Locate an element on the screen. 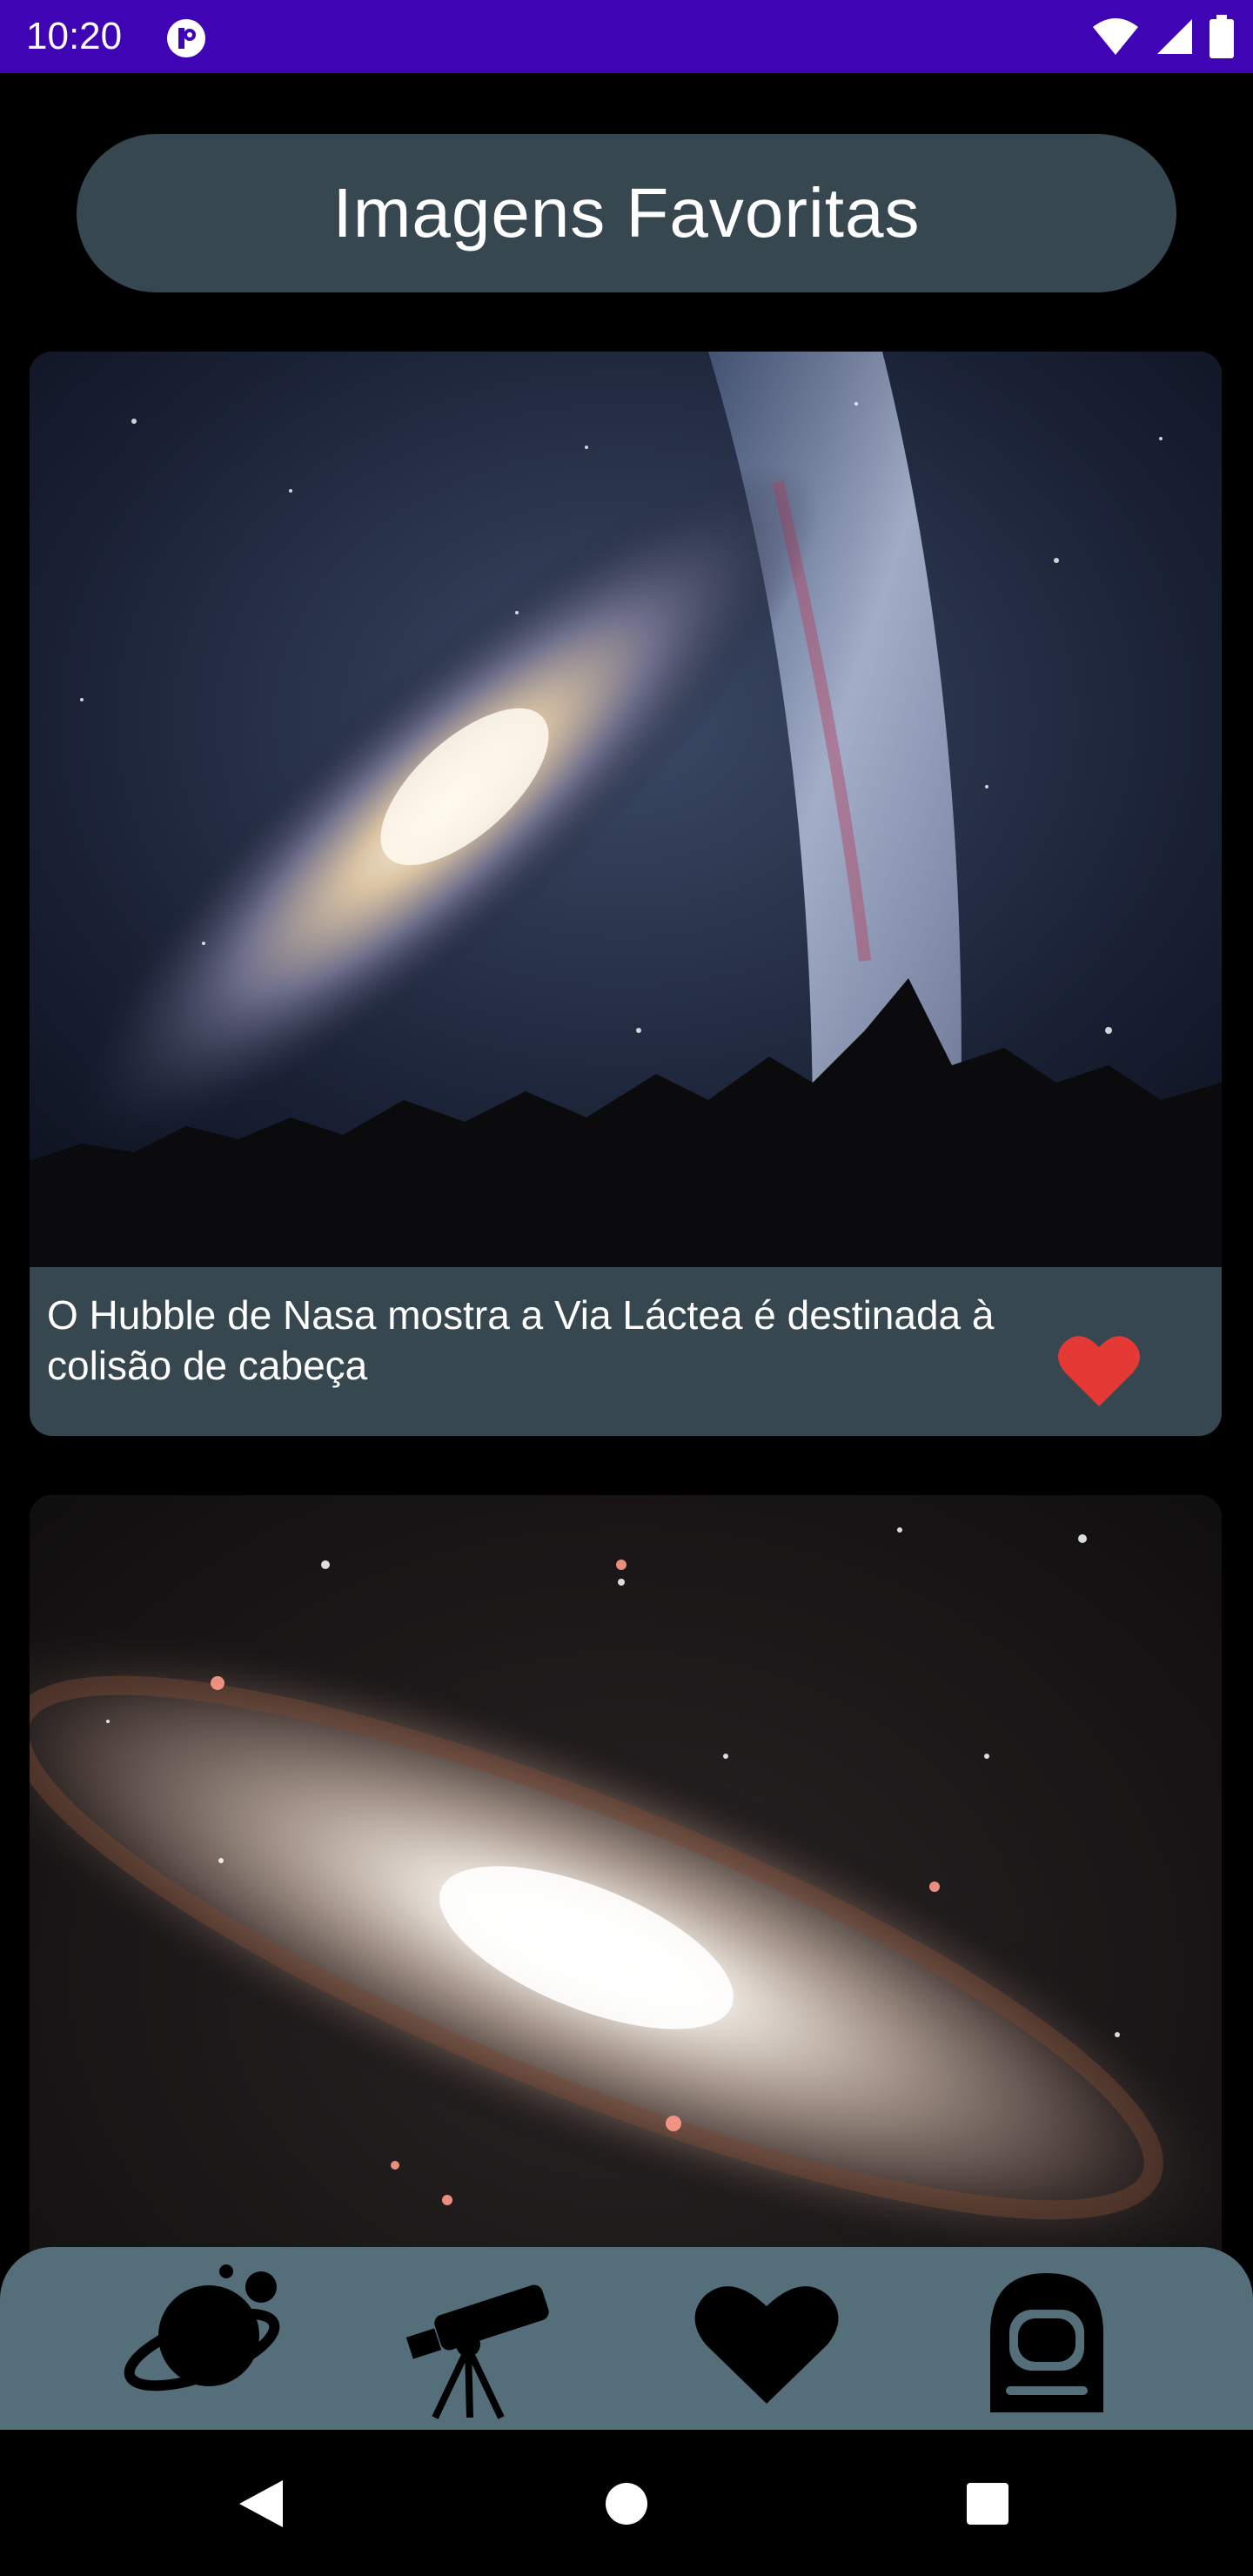 This screenshot has width=1253, height=2576. status-bar: 10:20 is located at coordinates (626, 37).